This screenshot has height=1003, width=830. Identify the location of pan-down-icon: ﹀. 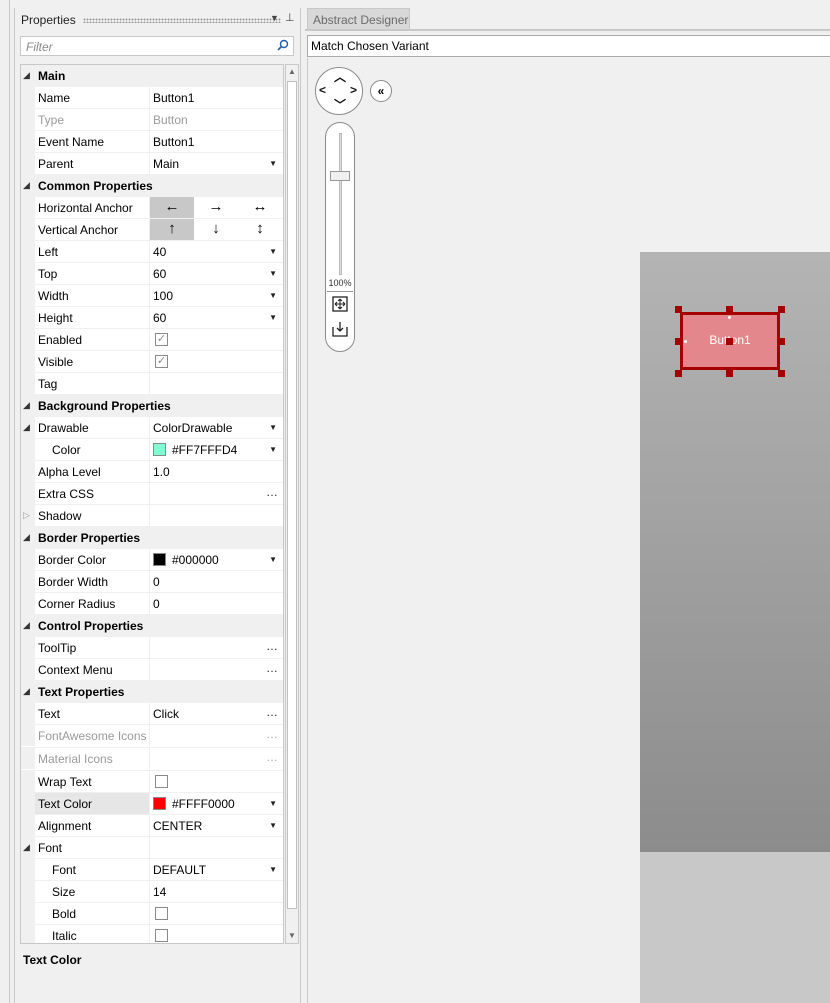
(340, 104).